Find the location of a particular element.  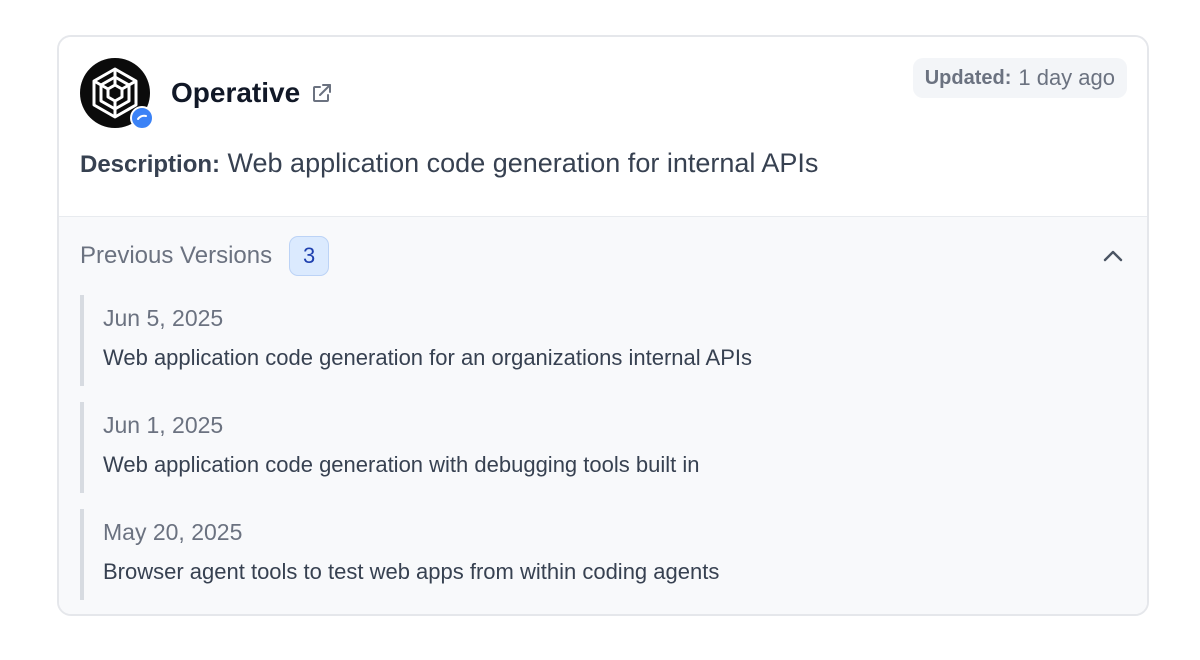

description-label: Description: is located at coordinates (150, 164).